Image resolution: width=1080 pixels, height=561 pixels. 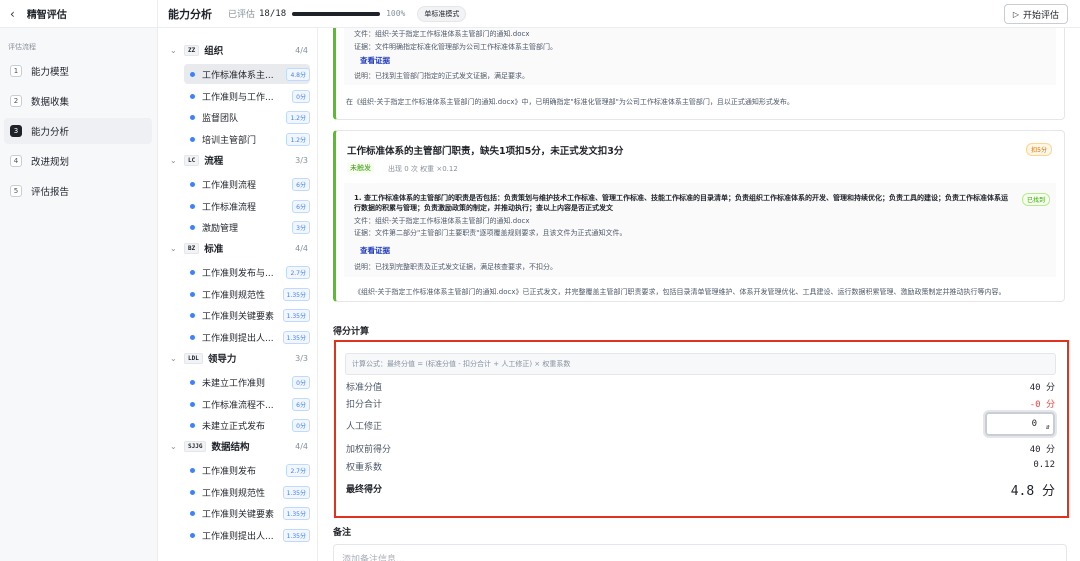 I want to click on step-number: 5, so click(x=16, y=191).